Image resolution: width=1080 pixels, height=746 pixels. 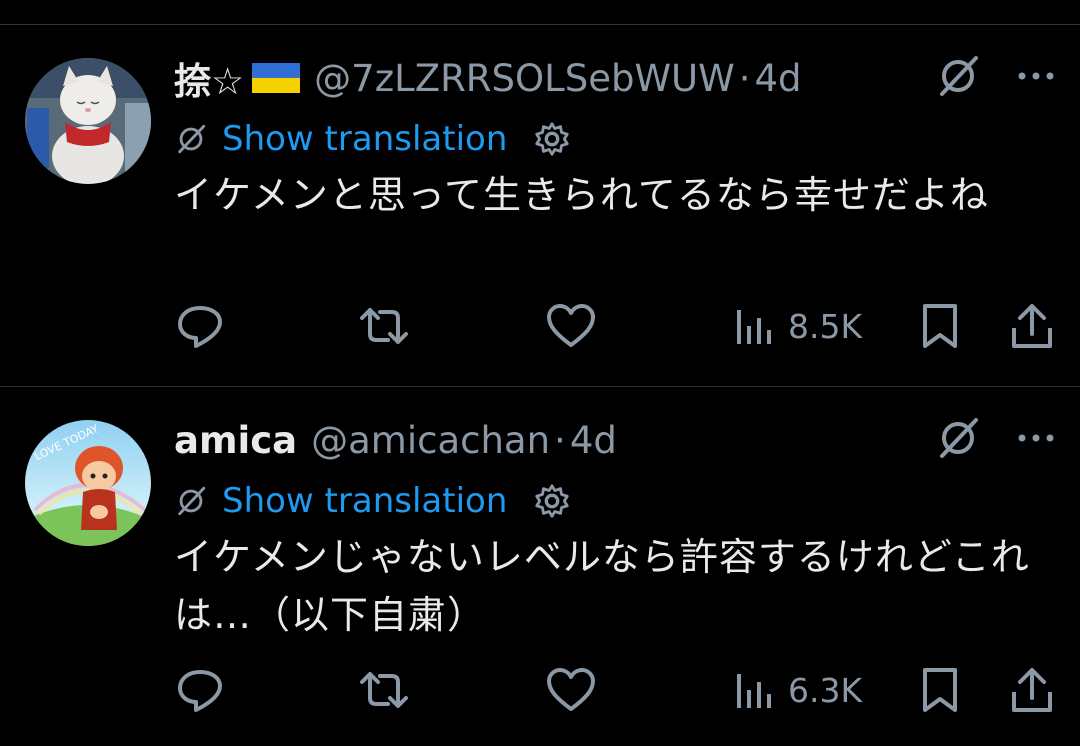 What do you see at coordinates (825, 326) in the screenshot?
I see `view-count: 8.5K` at bounding box center [825, 326].